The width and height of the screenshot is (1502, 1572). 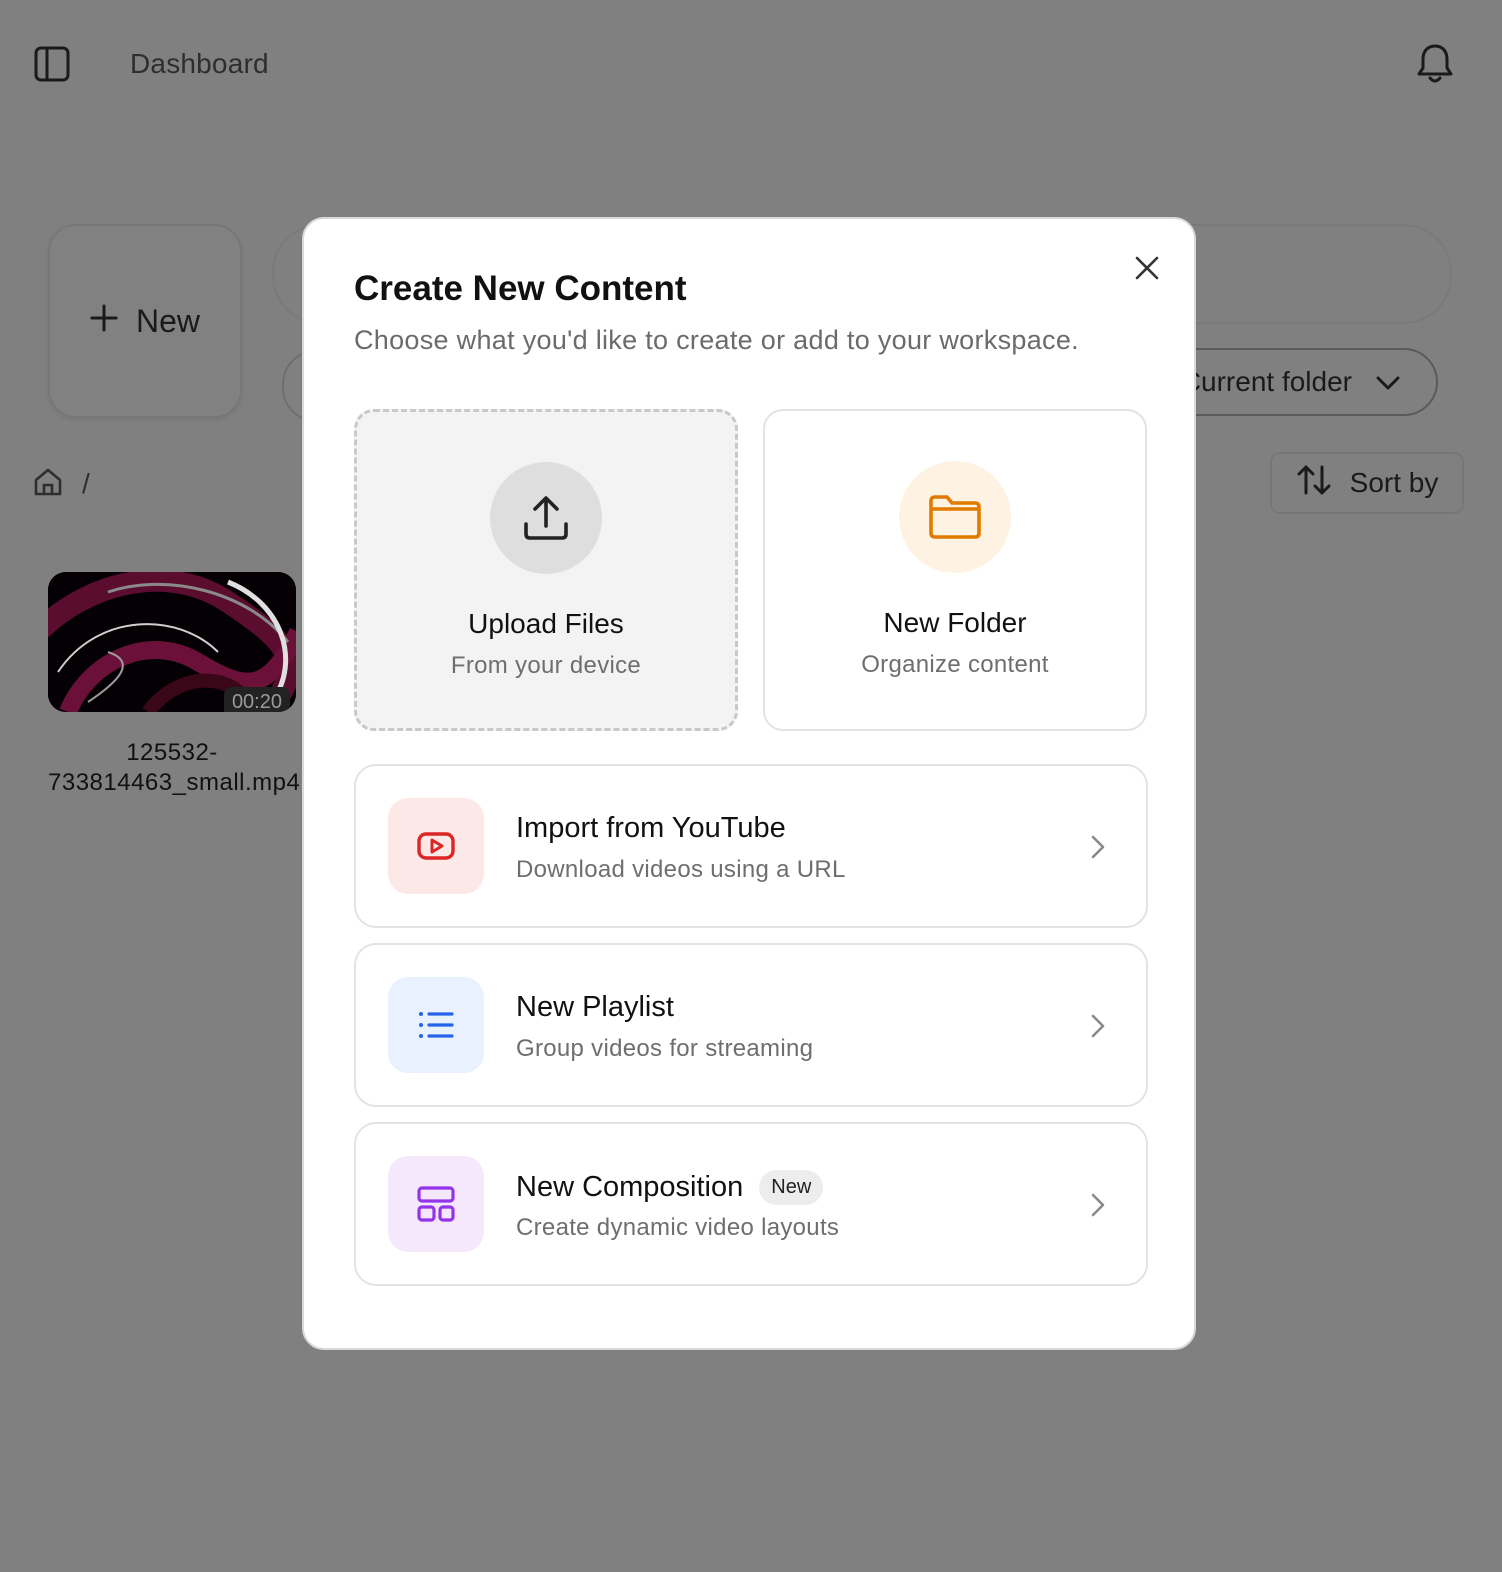 What do you see at coordinates (955, 517) in the screenshot?
I see `folder-icon` at bounding box center [955, 517].